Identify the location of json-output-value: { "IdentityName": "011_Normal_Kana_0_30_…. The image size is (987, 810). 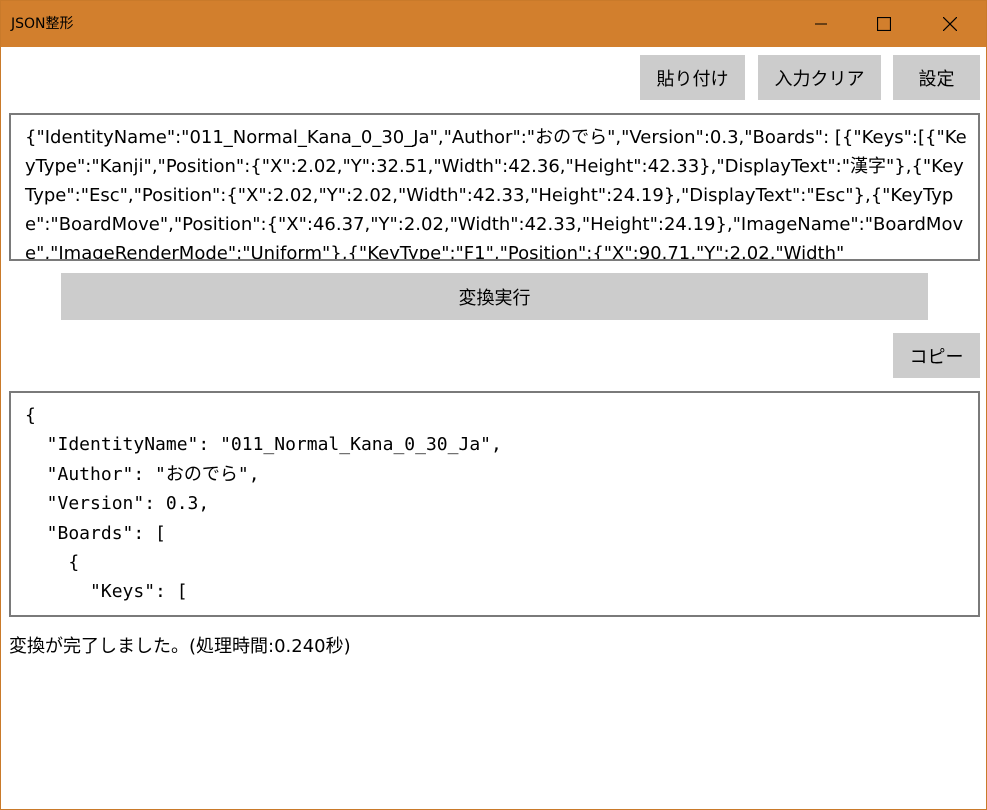
(263, 504).